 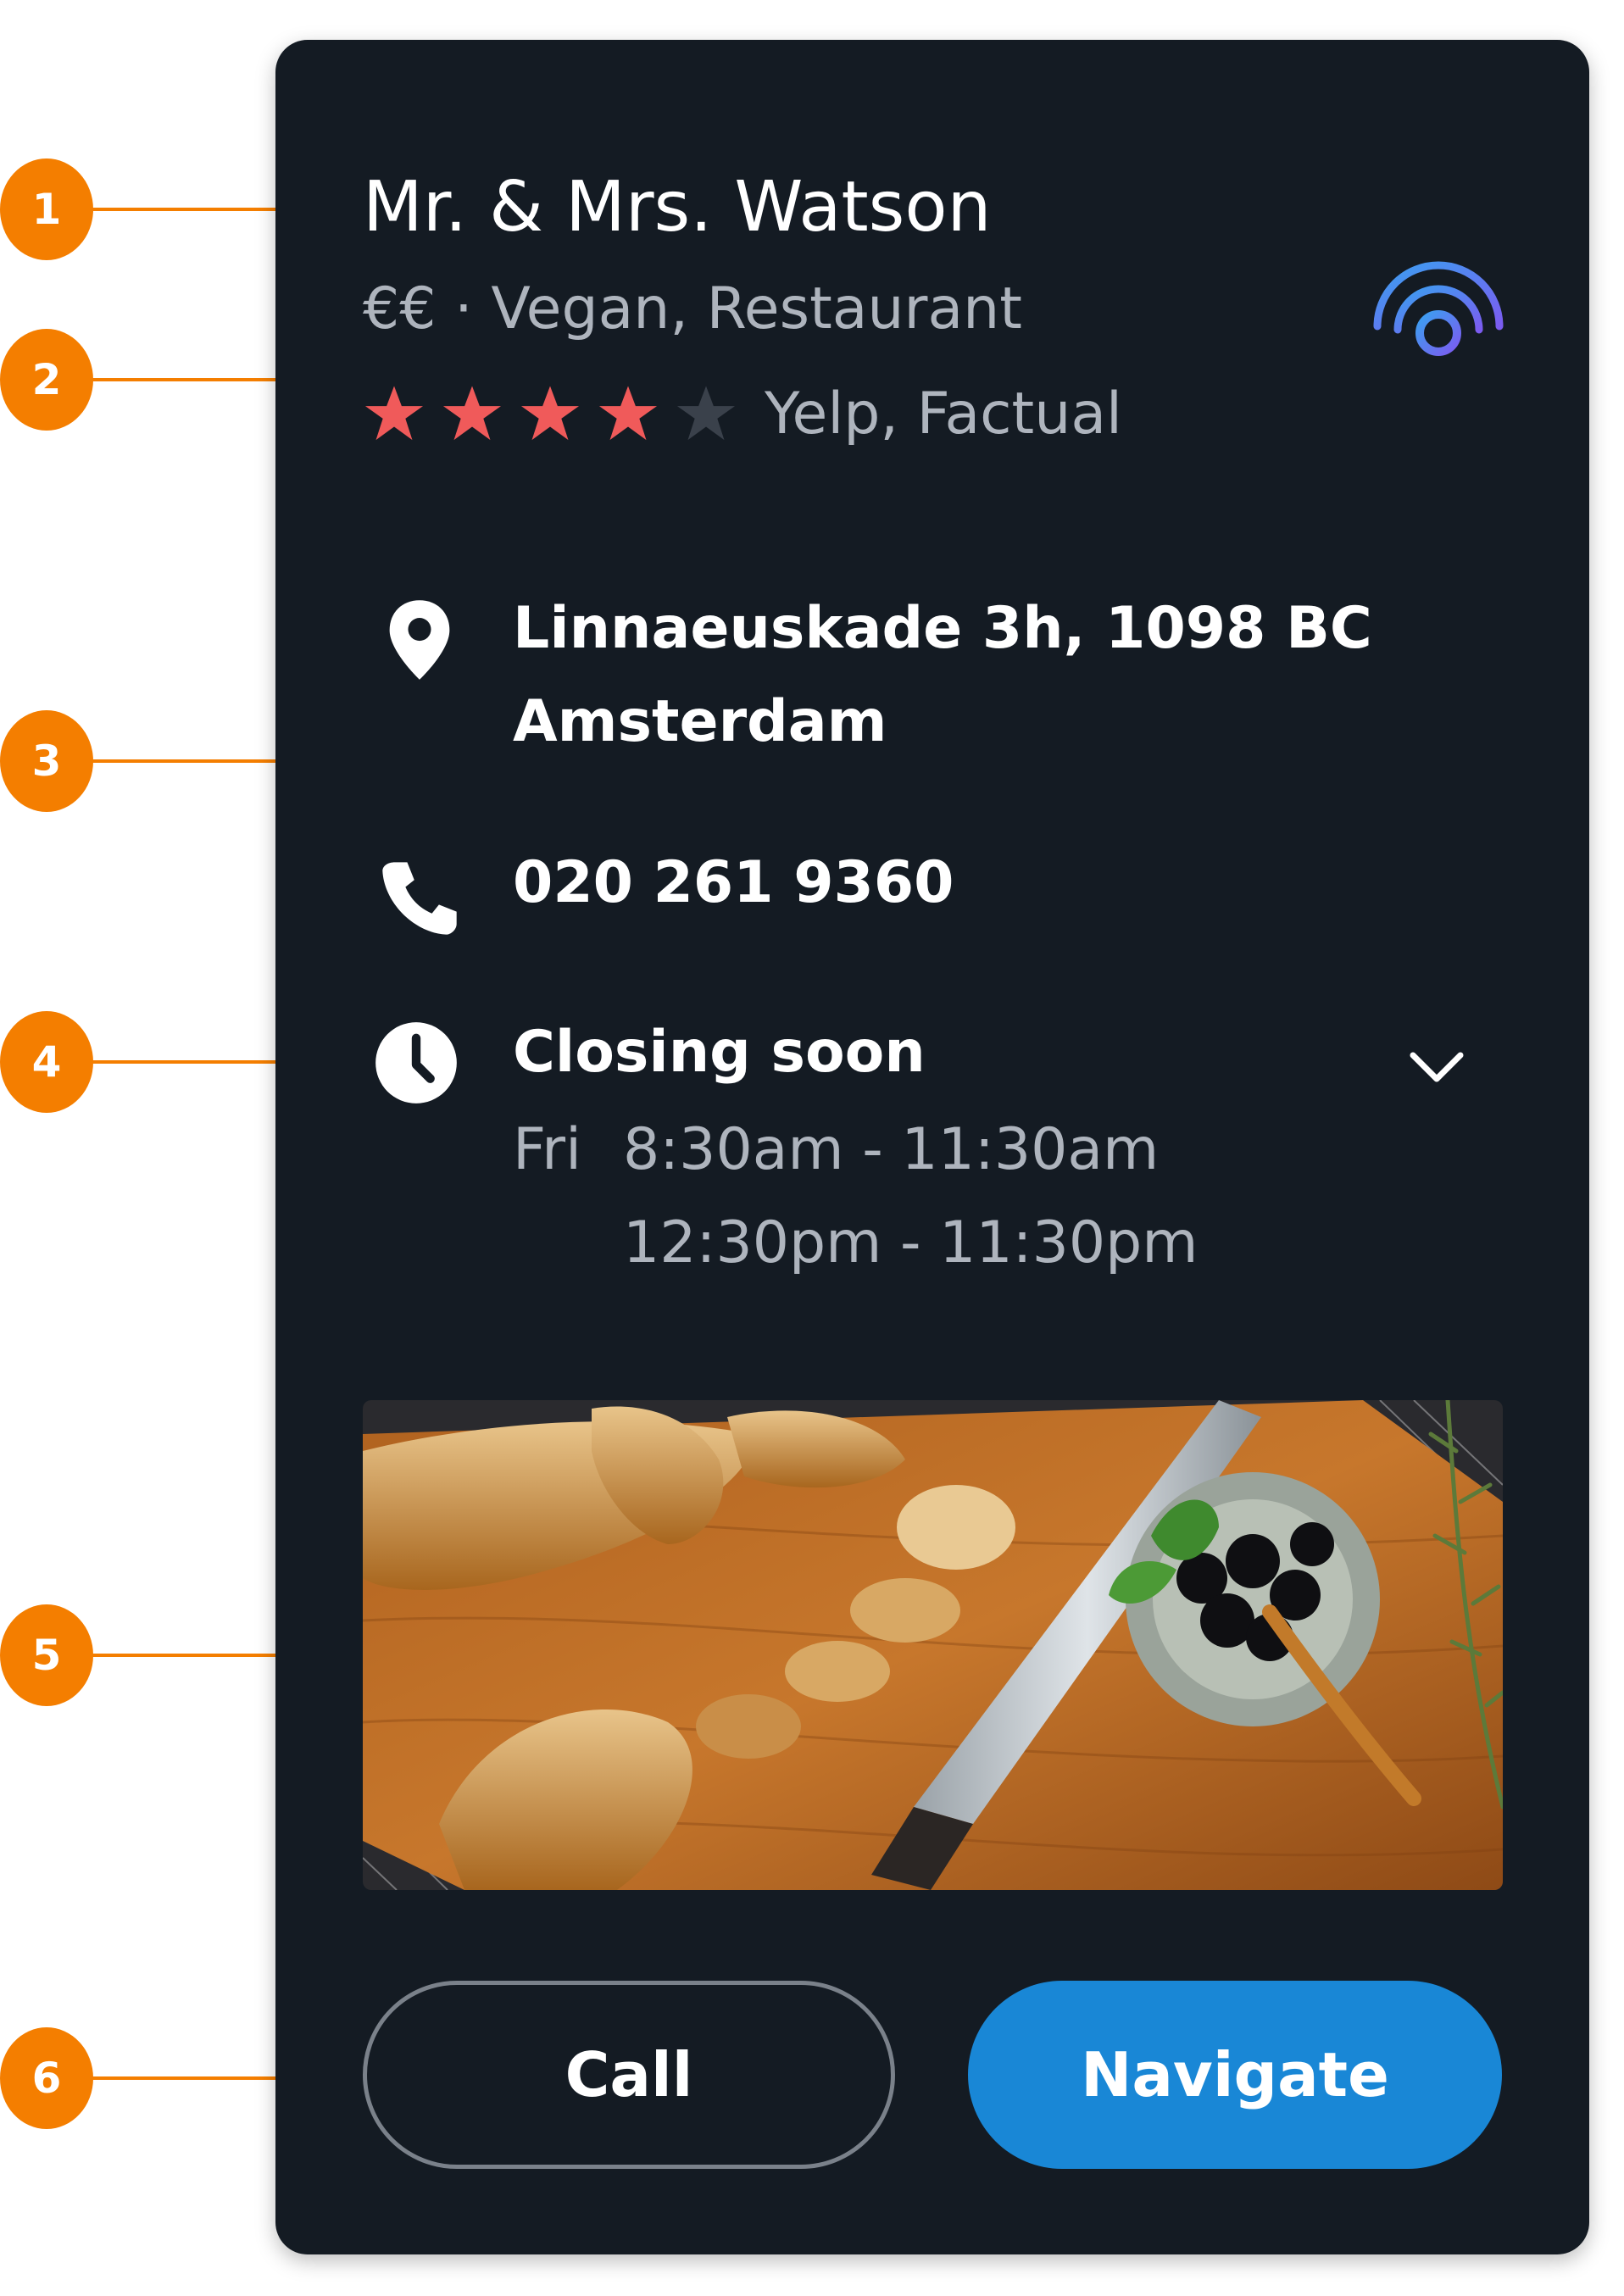 I want to click on hours-day: Fri, so click(x=547, y=1149).